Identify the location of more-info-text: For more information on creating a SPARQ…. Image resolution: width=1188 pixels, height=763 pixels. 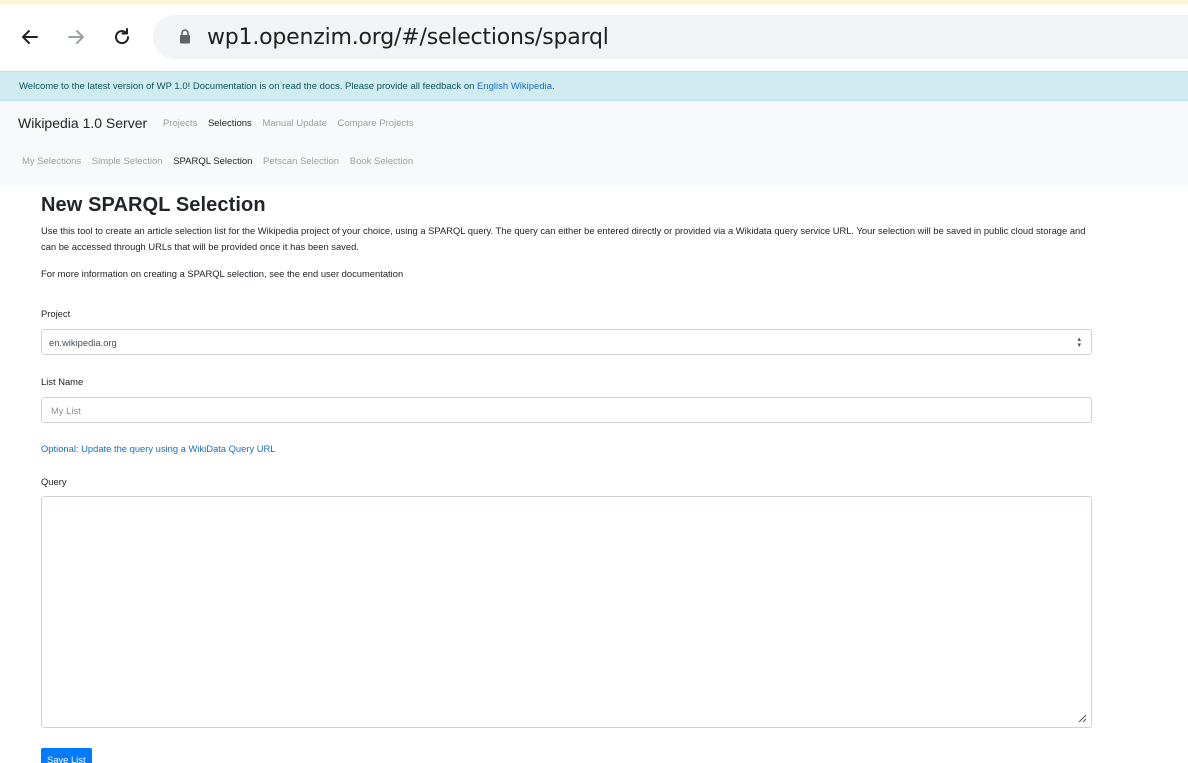
(222, 273).